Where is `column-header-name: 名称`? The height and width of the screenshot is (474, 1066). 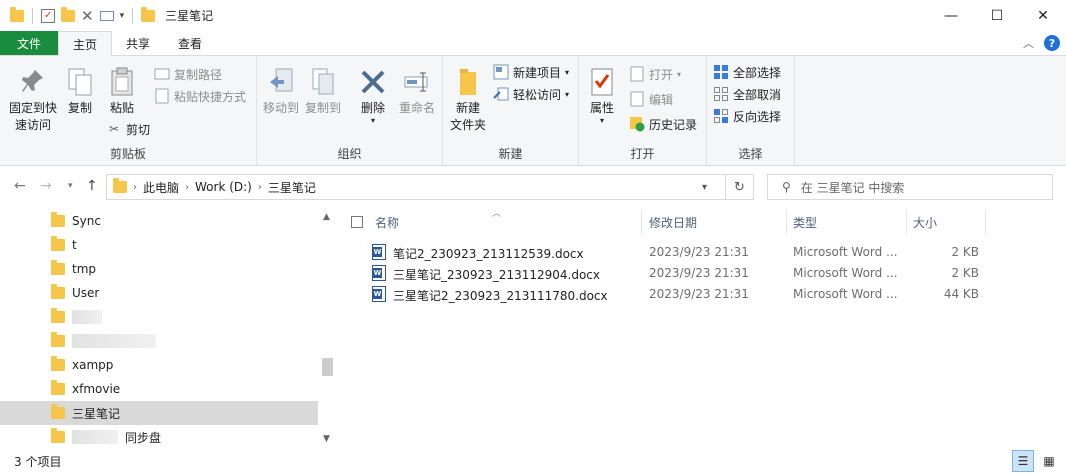 column-header-name: 名称 is located at coordinates (507, 222).